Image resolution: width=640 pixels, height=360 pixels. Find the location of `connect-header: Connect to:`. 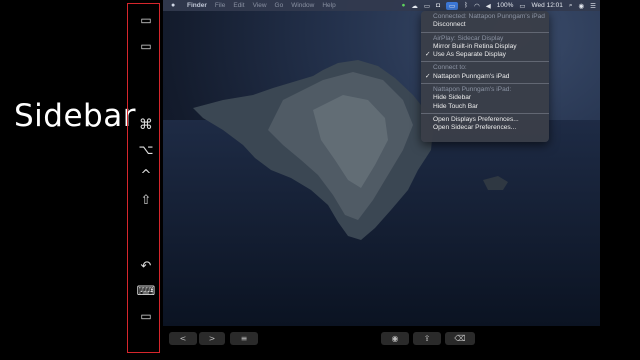

connect-header: Connect to: is located at coordinates (450, 68).